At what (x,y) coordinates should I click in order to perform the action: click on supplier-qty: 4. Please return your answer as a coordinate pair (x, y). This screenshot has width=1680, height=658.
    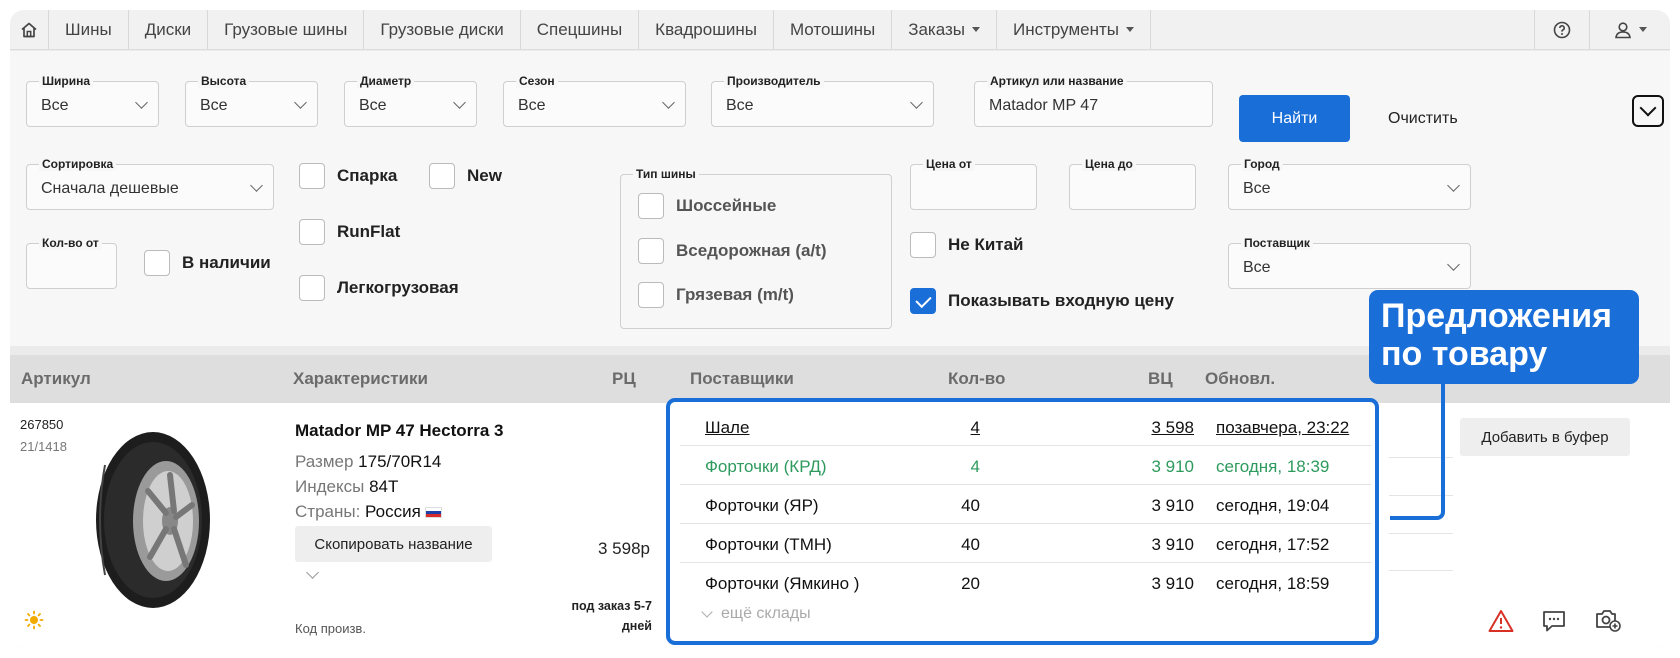
    Looking at the image, I should click on (965, 428).